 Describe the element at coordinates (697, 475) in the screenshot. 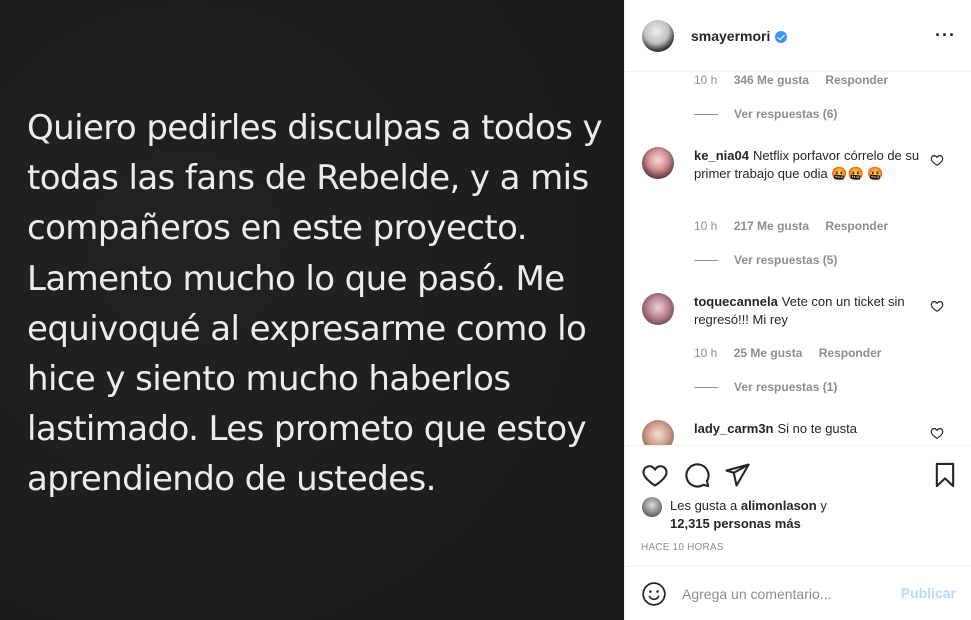

I see `comment-bubble-icon` at that location.